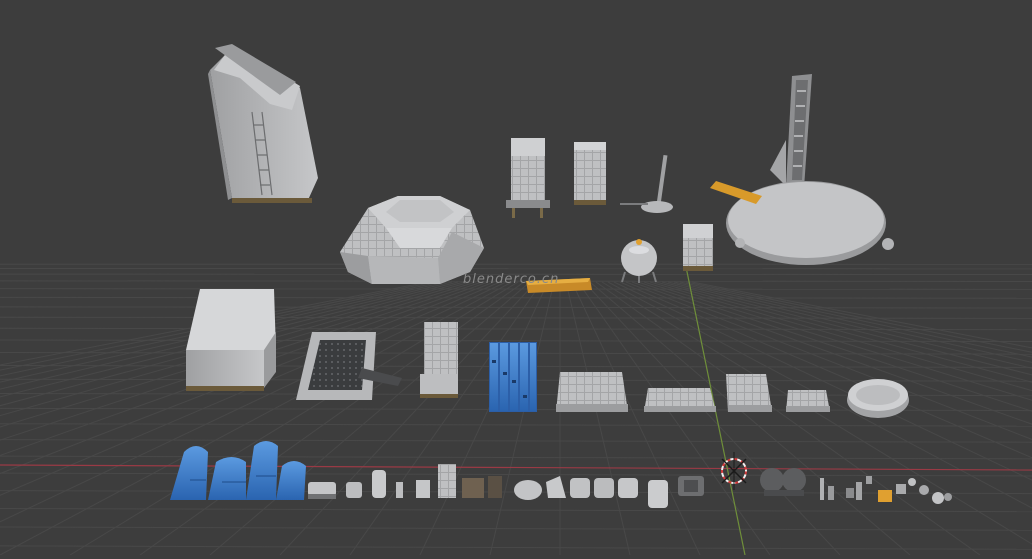  I want to click on launch-pad-with-tower, so click(810, 169).